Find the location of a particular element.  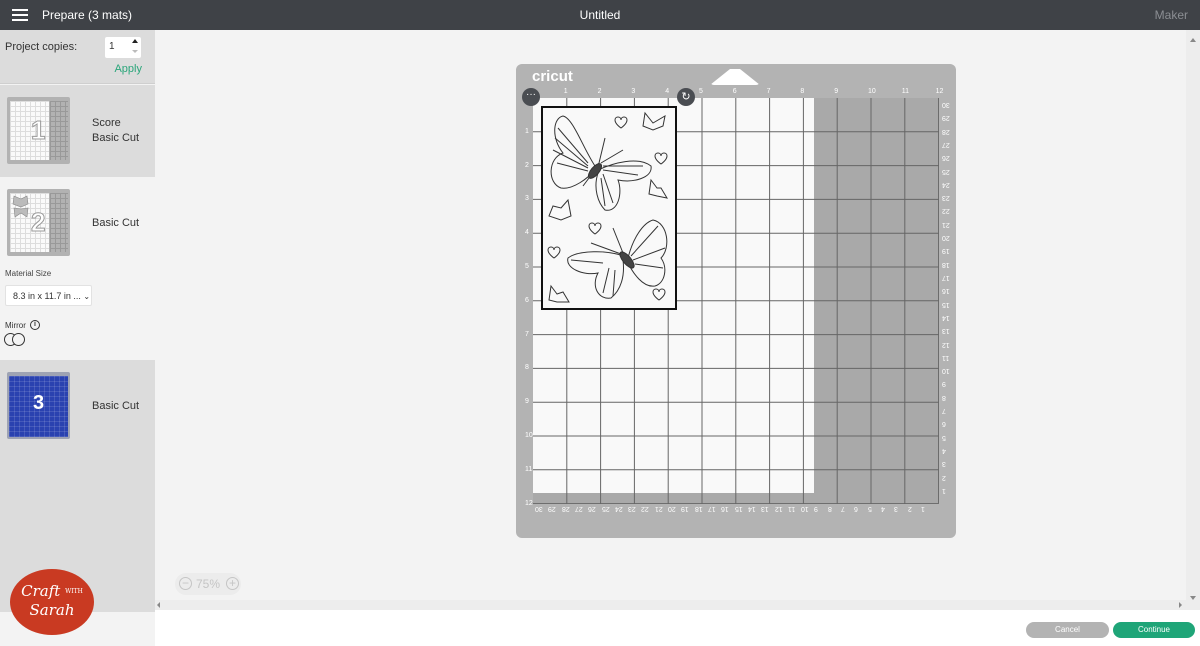

more-options-button: ··· is located at coordinates (531, 97).